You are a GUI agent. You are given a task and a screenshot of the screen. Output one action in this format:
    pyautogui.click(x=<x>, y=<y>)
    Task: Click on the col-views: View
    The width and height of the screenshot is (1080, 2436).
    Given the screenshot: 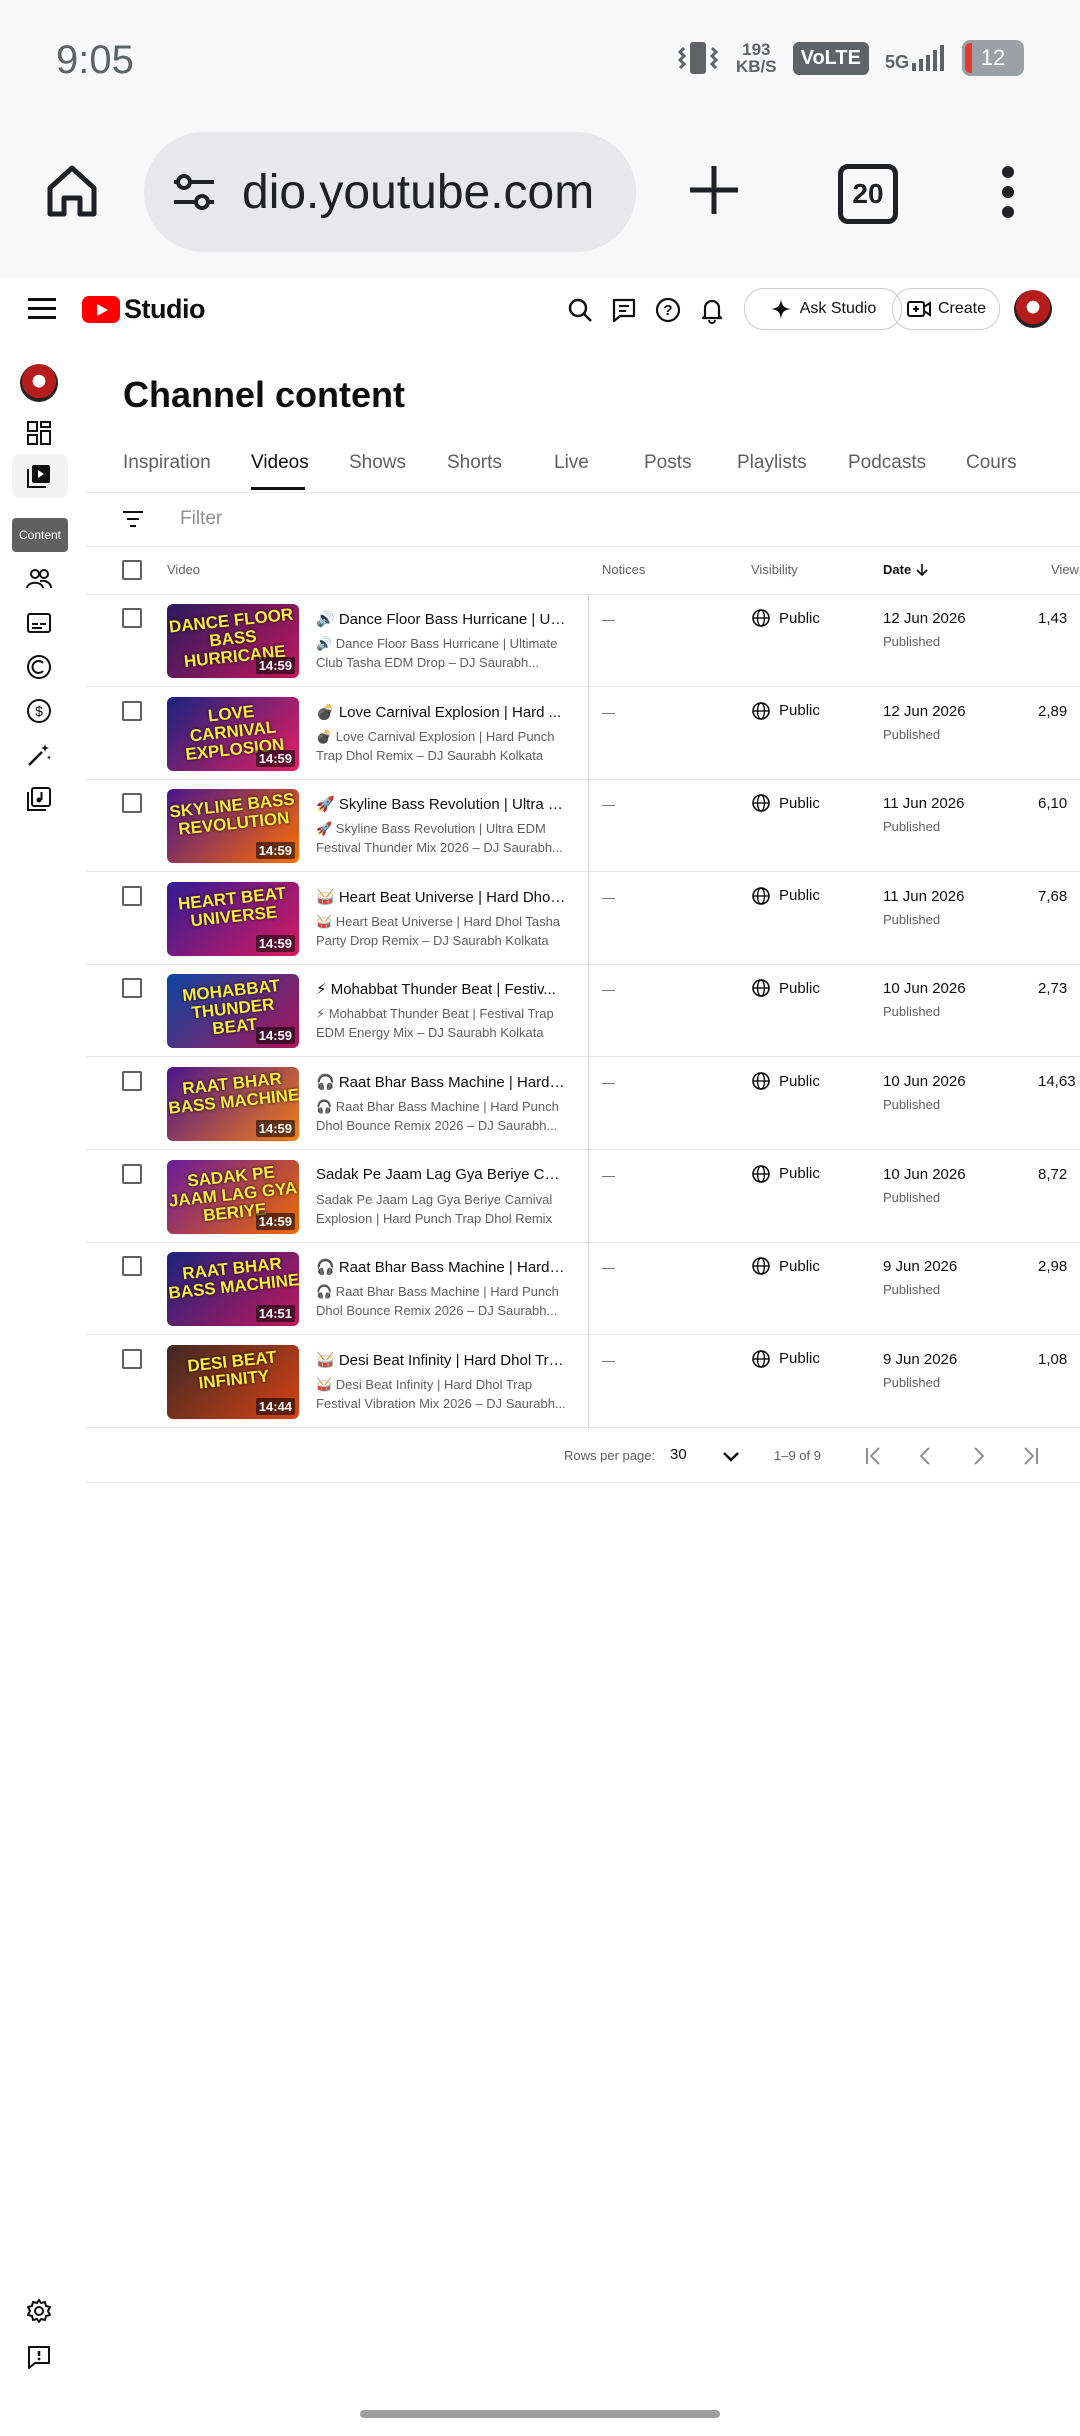 What is the action you would take?
    pyautogui.click(x=1065, y=569)
    